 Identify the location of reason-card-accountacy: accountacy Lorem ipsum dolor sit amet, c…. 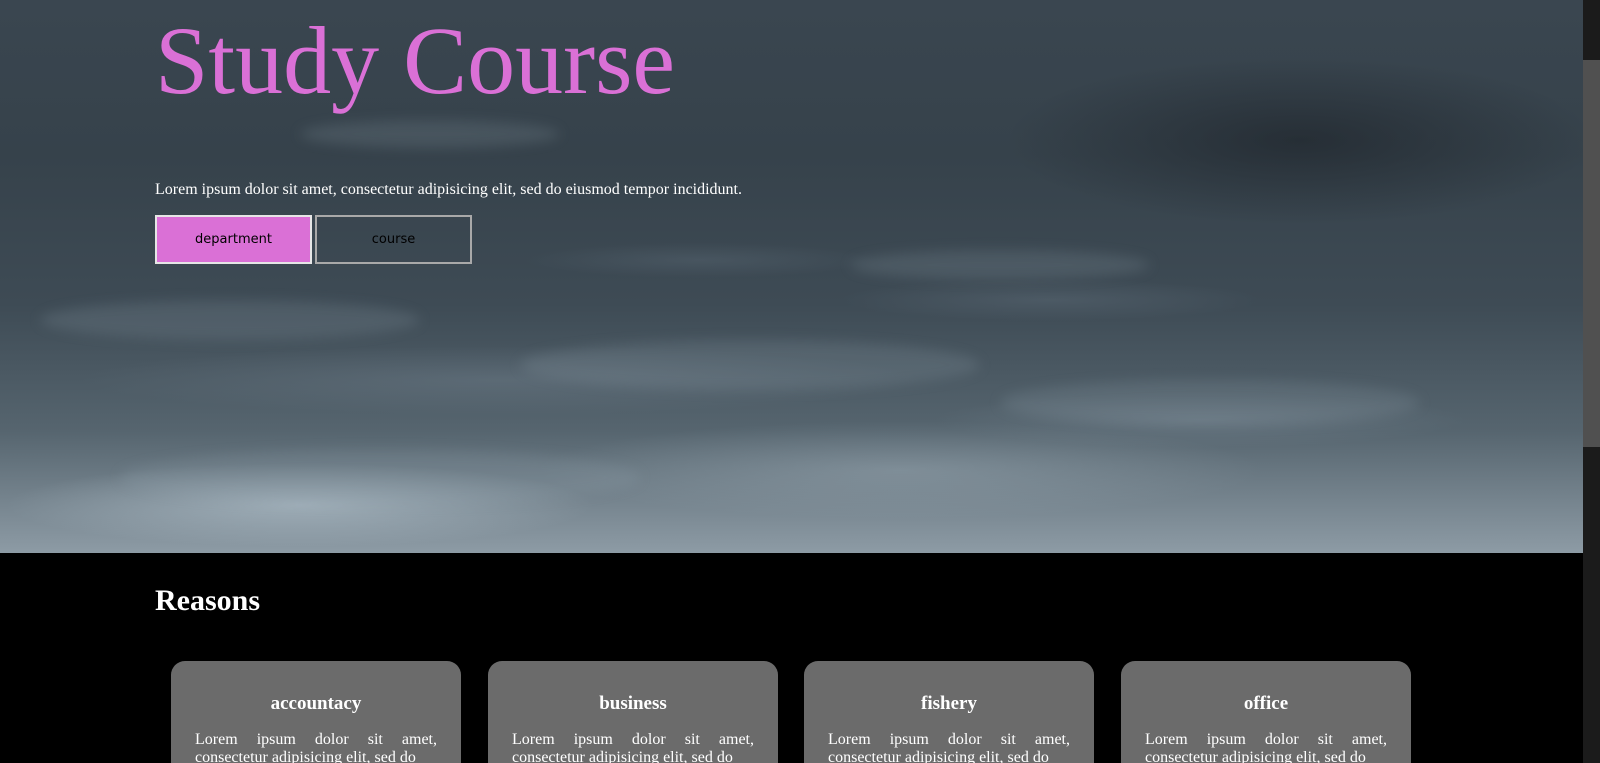
(316, 712).